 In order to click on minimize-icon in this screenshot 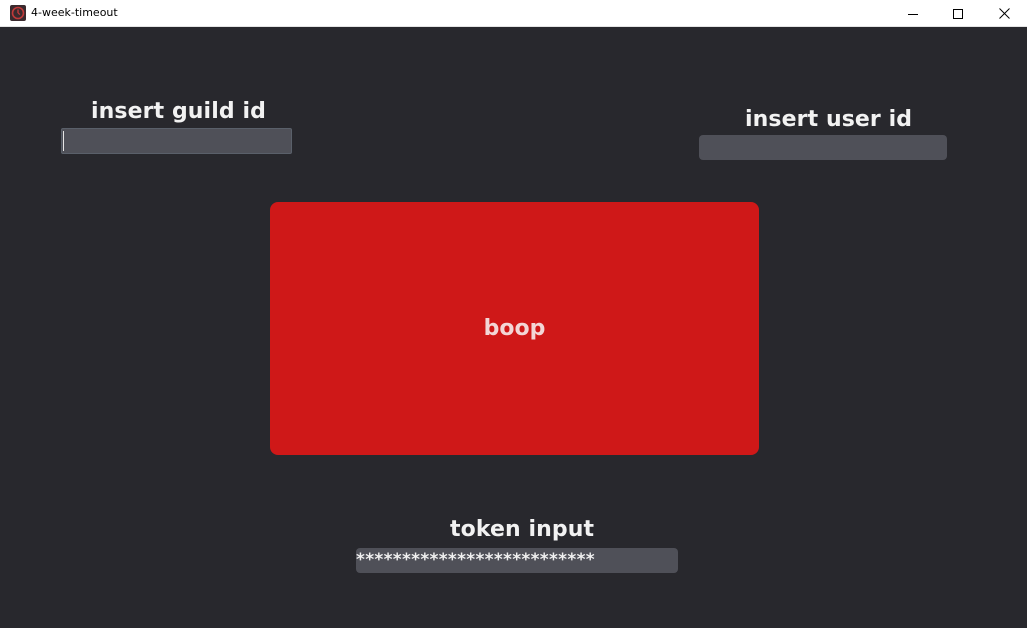, I will do `click(913, 14)`.